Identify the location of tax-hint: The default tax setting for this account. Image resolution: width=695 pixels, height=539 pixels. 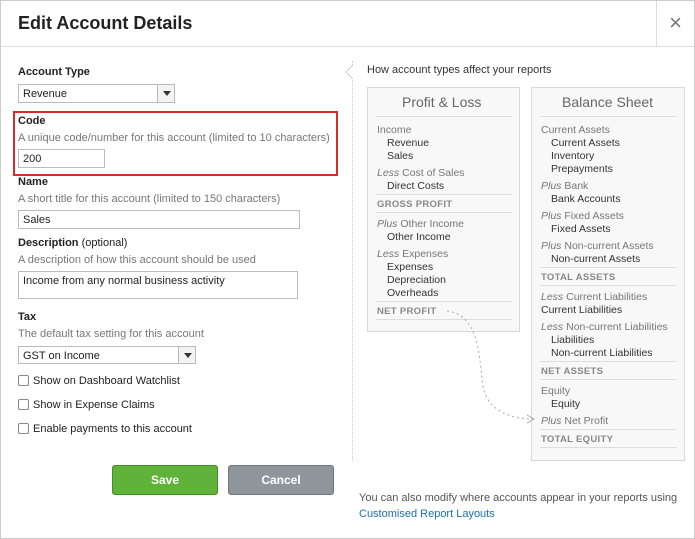
(111, 334).